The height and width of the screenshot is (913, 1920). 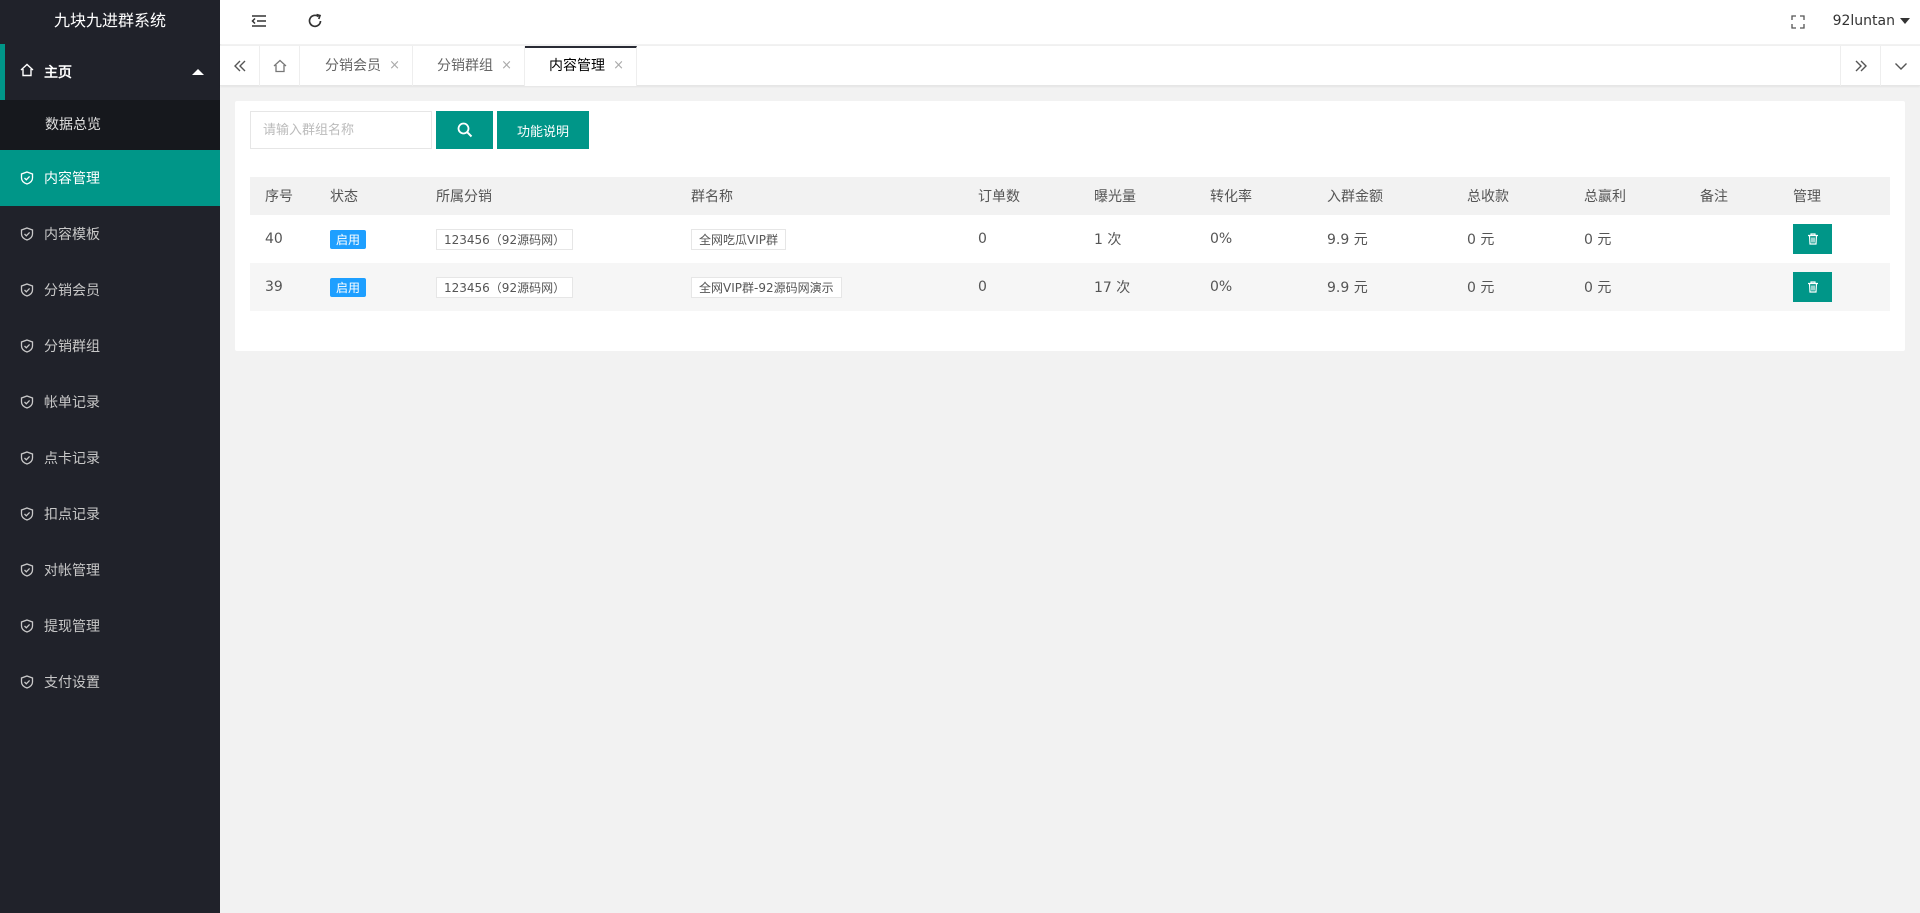 I want to click on home-tab, so click(x=280, y=66).